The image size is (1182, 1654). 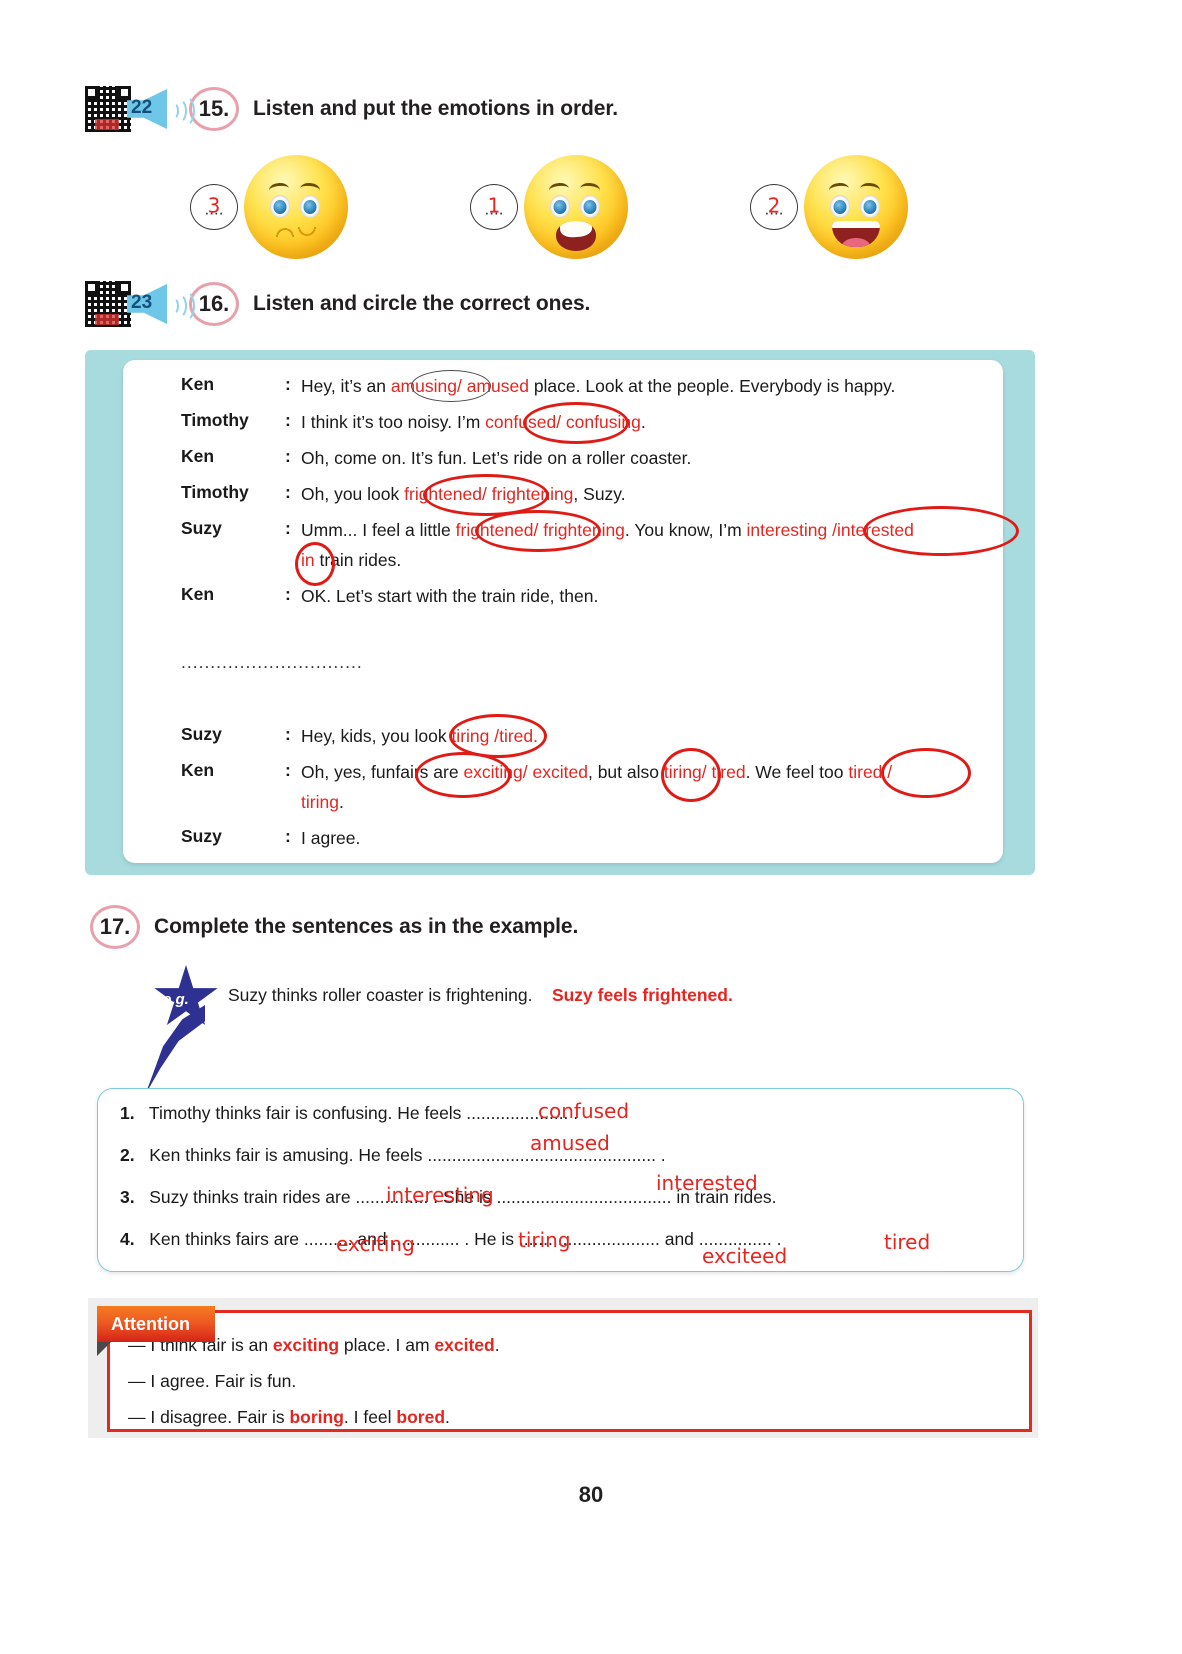 What do you see at coordinates (544, 1240) in the screenshot?
I see `handwritten-answer-4b: tiring` at bounding box center [544, 1240].